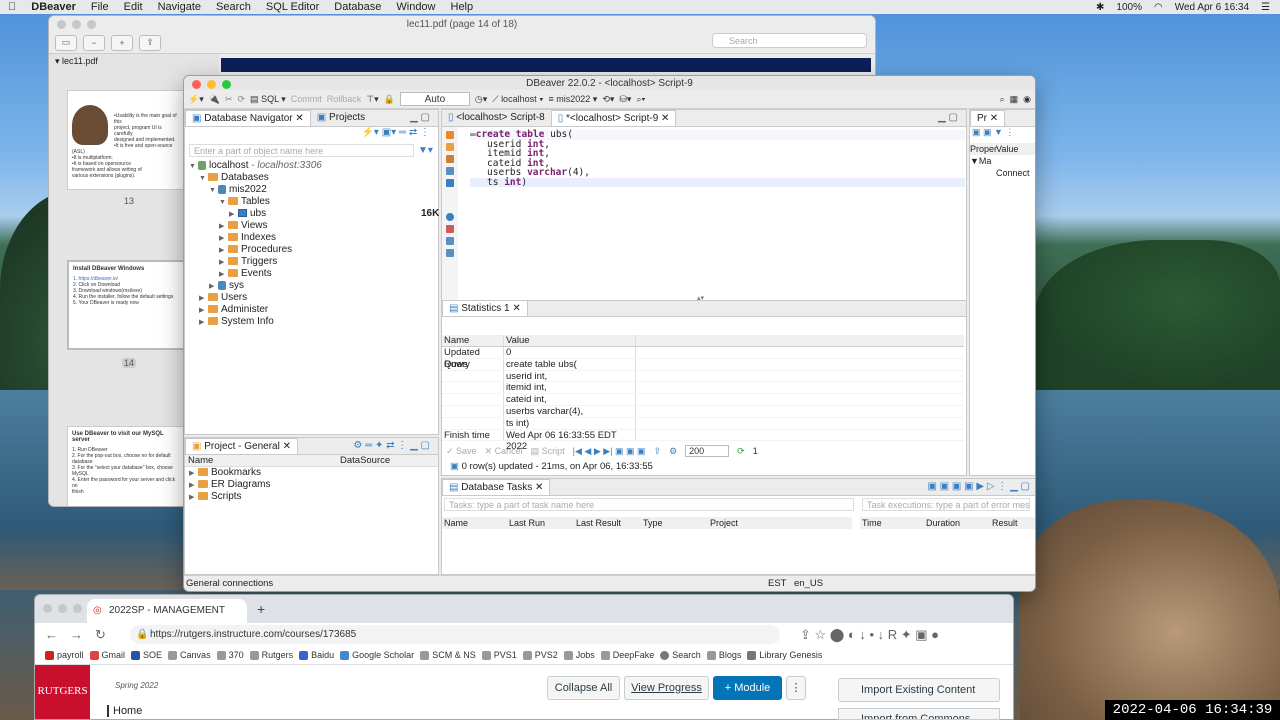 The height and width of the screenshot is (720, 1280). I want to click on tab-properties: Pr ✕, so click(988, 118).